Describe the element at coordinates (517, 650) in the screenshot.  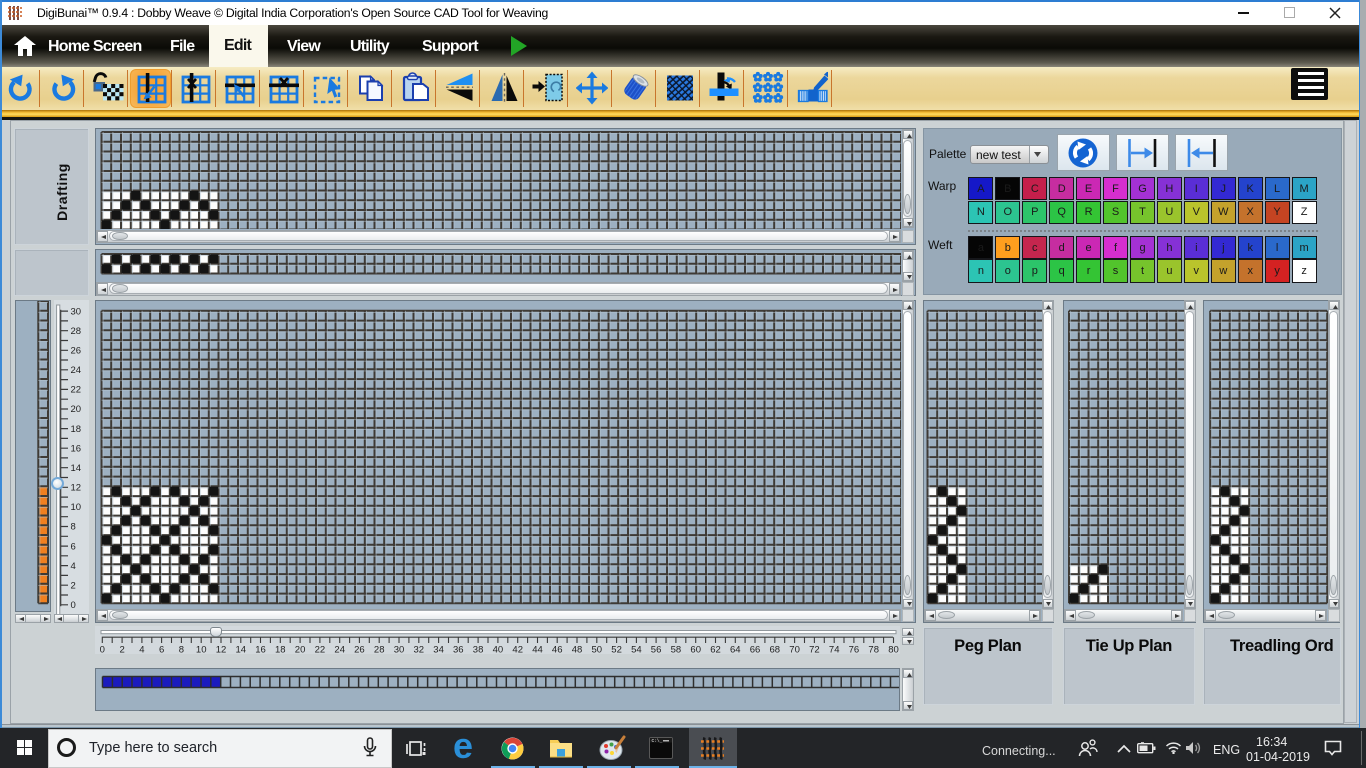
I see `svg-text: 42` at that location.